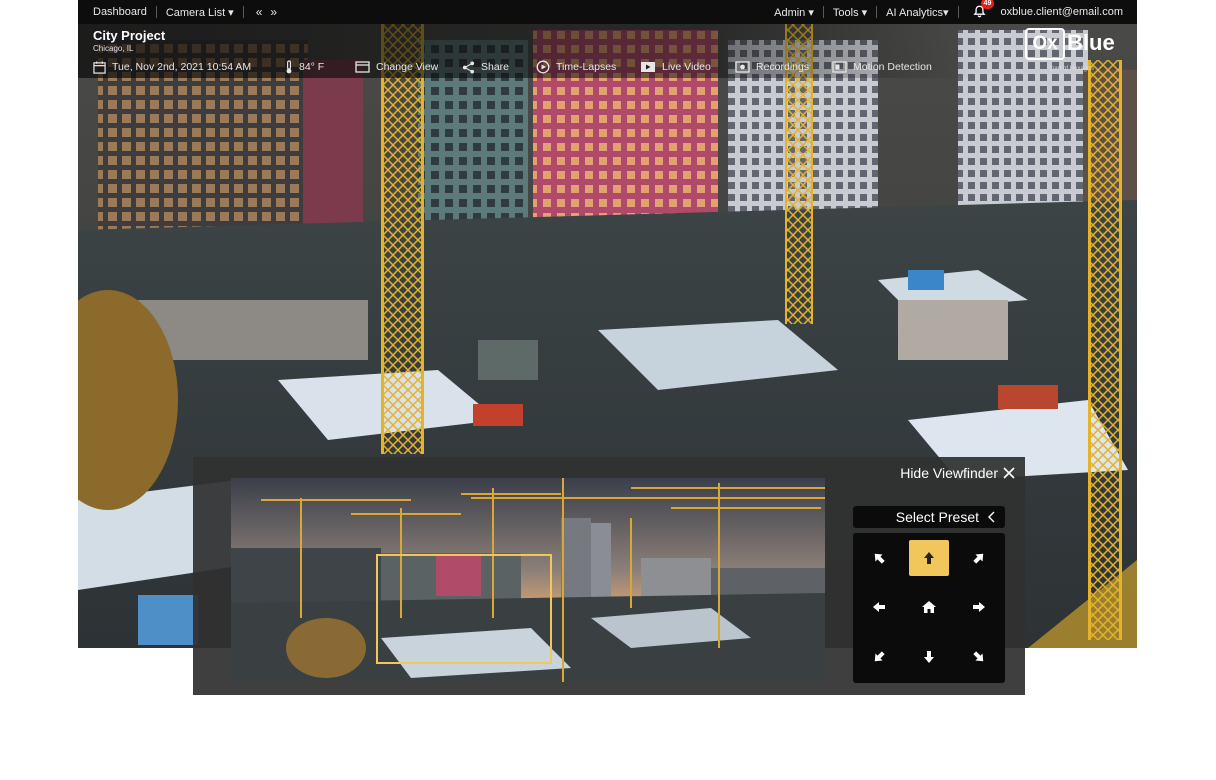  I want to click on pan-down-button, so click(929, 657).